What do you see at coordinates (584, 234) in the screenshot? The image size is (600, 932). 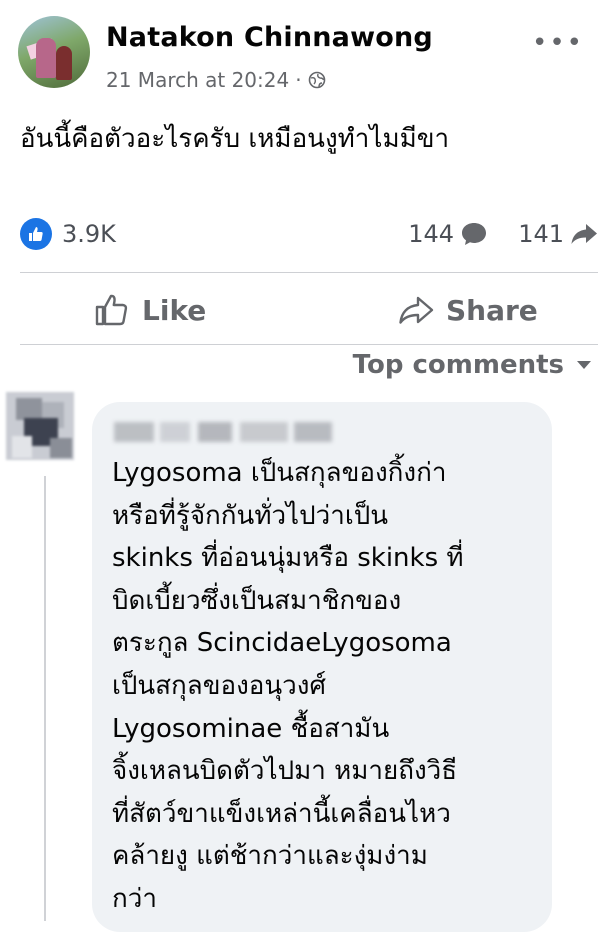 I see `share-arrow-icon` at bounding box center [584, 234].